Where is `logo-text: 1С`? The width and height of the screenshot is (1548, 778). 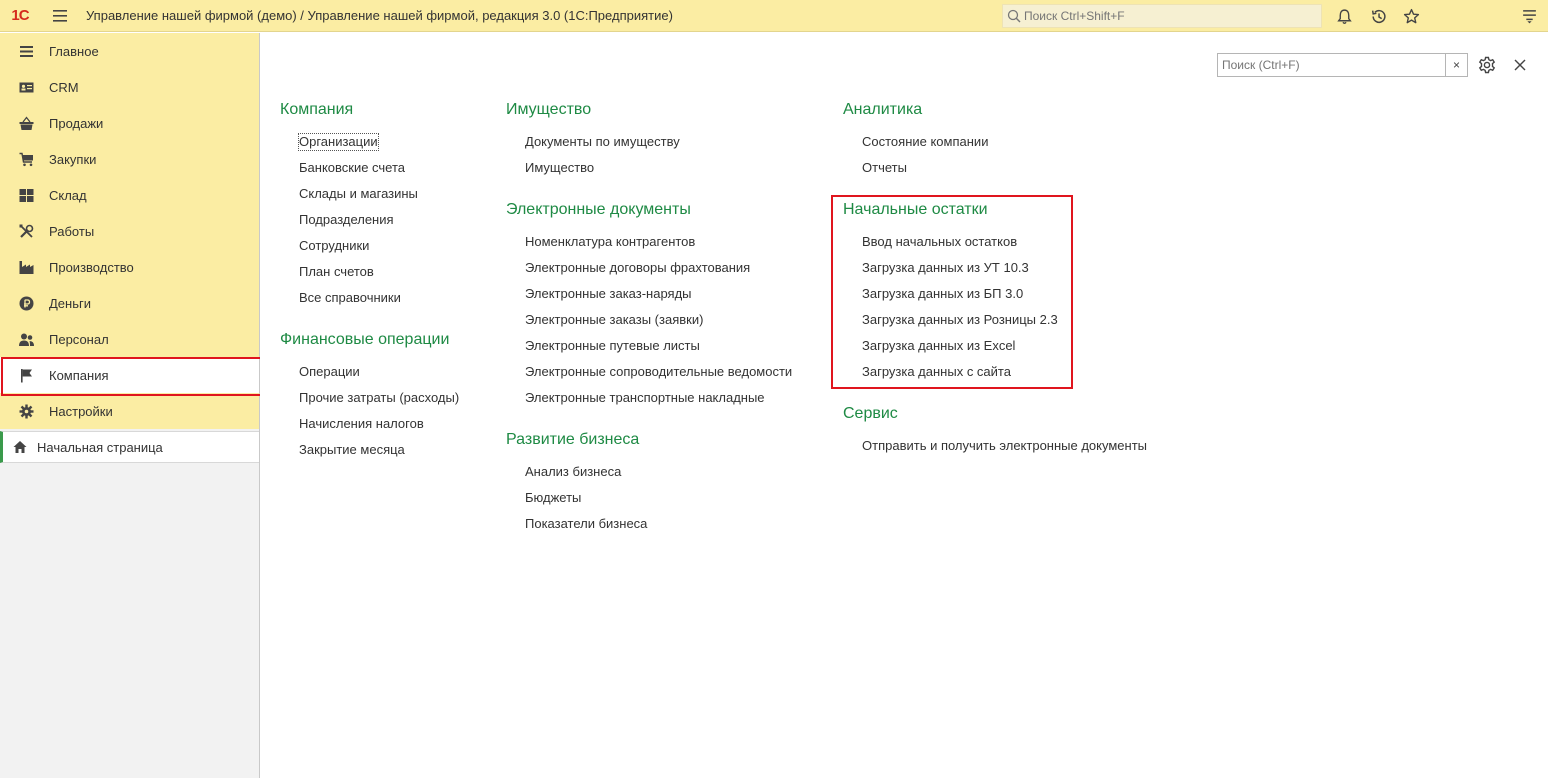
logo-text: 1С is located at coordinates (20, 15).